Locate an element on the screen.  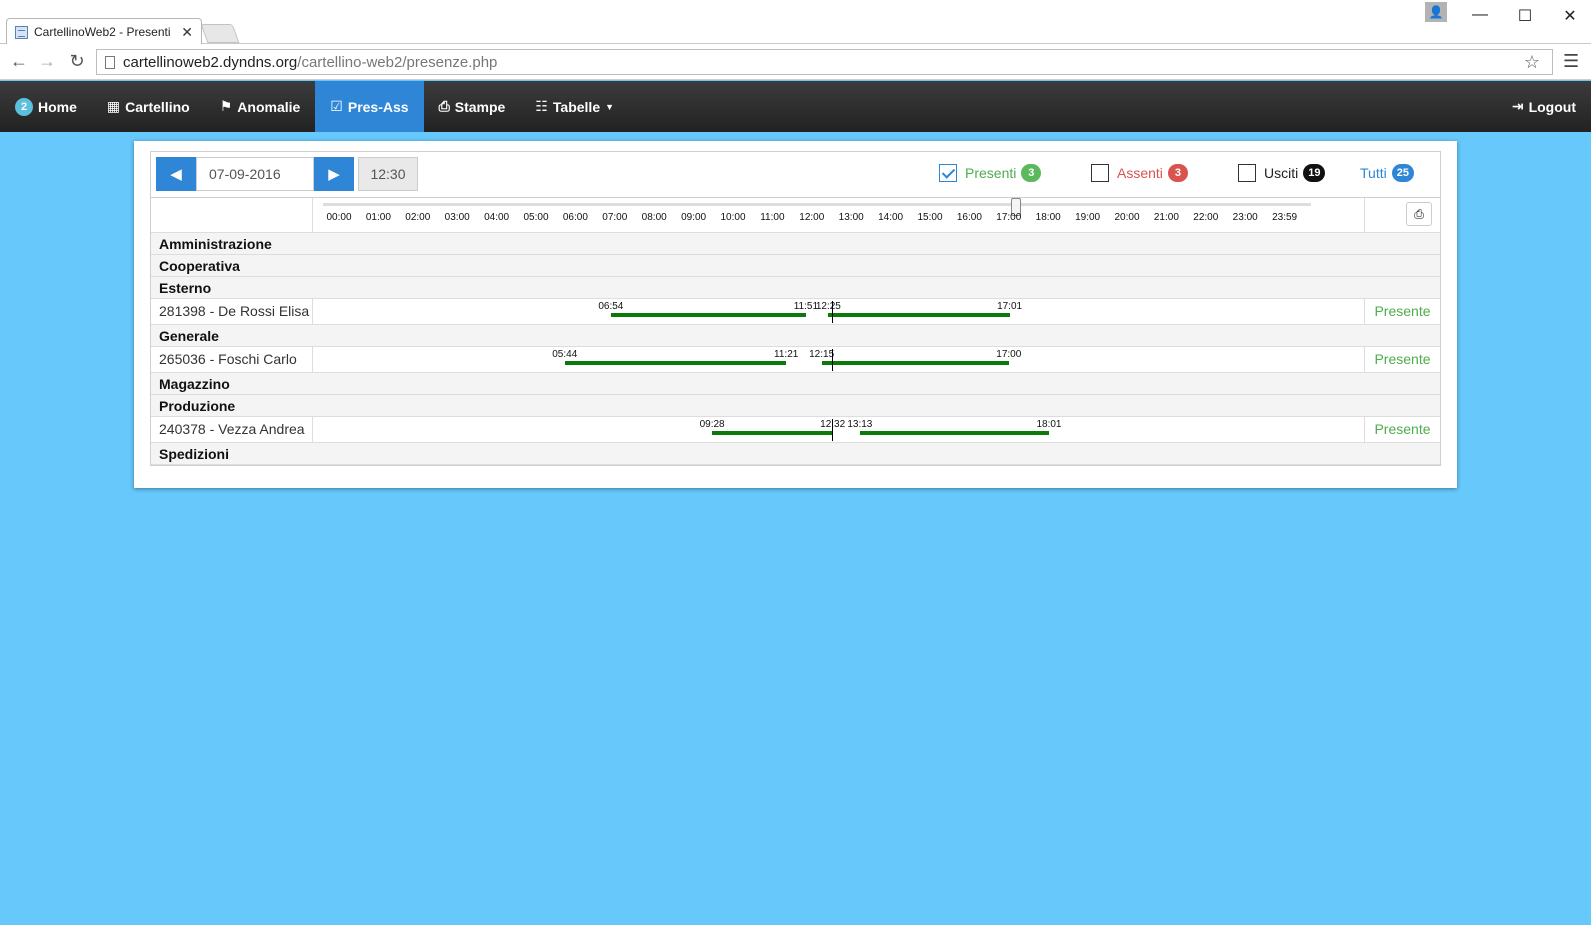
browser-menu-icon: ☰ is located at coordinates (1571, 61).